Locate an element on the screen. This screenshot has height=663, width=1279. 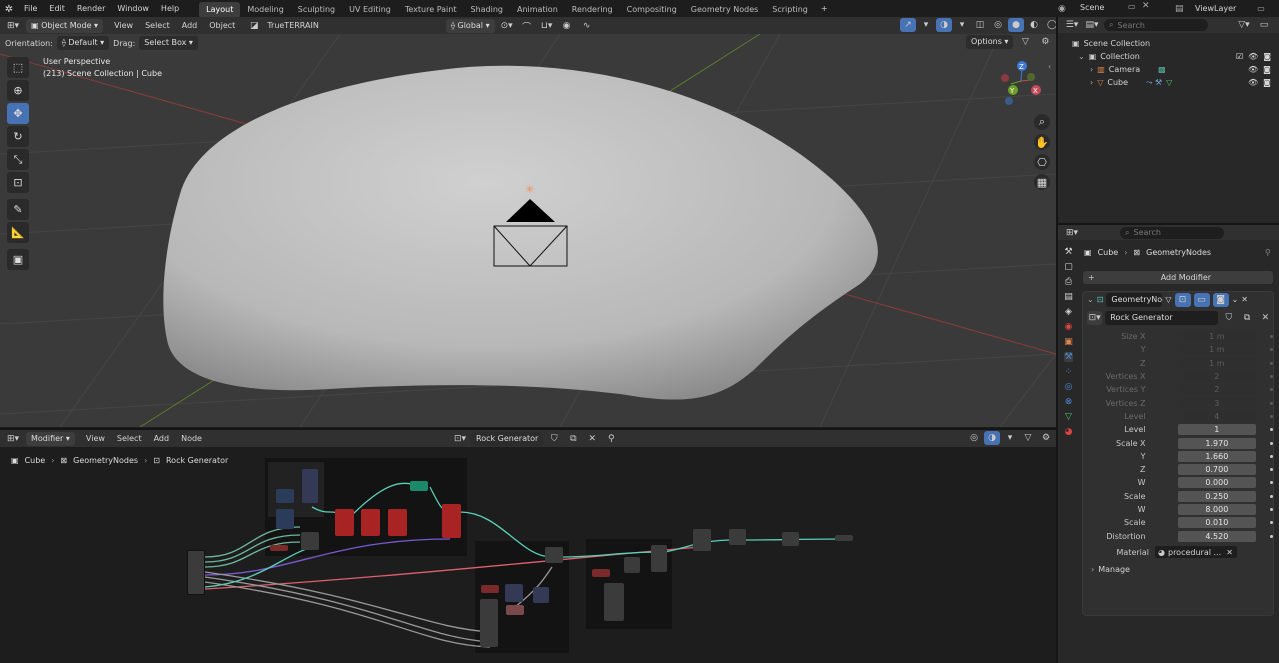
outliner-item-camera: › ▥ Camera ▩ is located at coordinates (1122, 69).